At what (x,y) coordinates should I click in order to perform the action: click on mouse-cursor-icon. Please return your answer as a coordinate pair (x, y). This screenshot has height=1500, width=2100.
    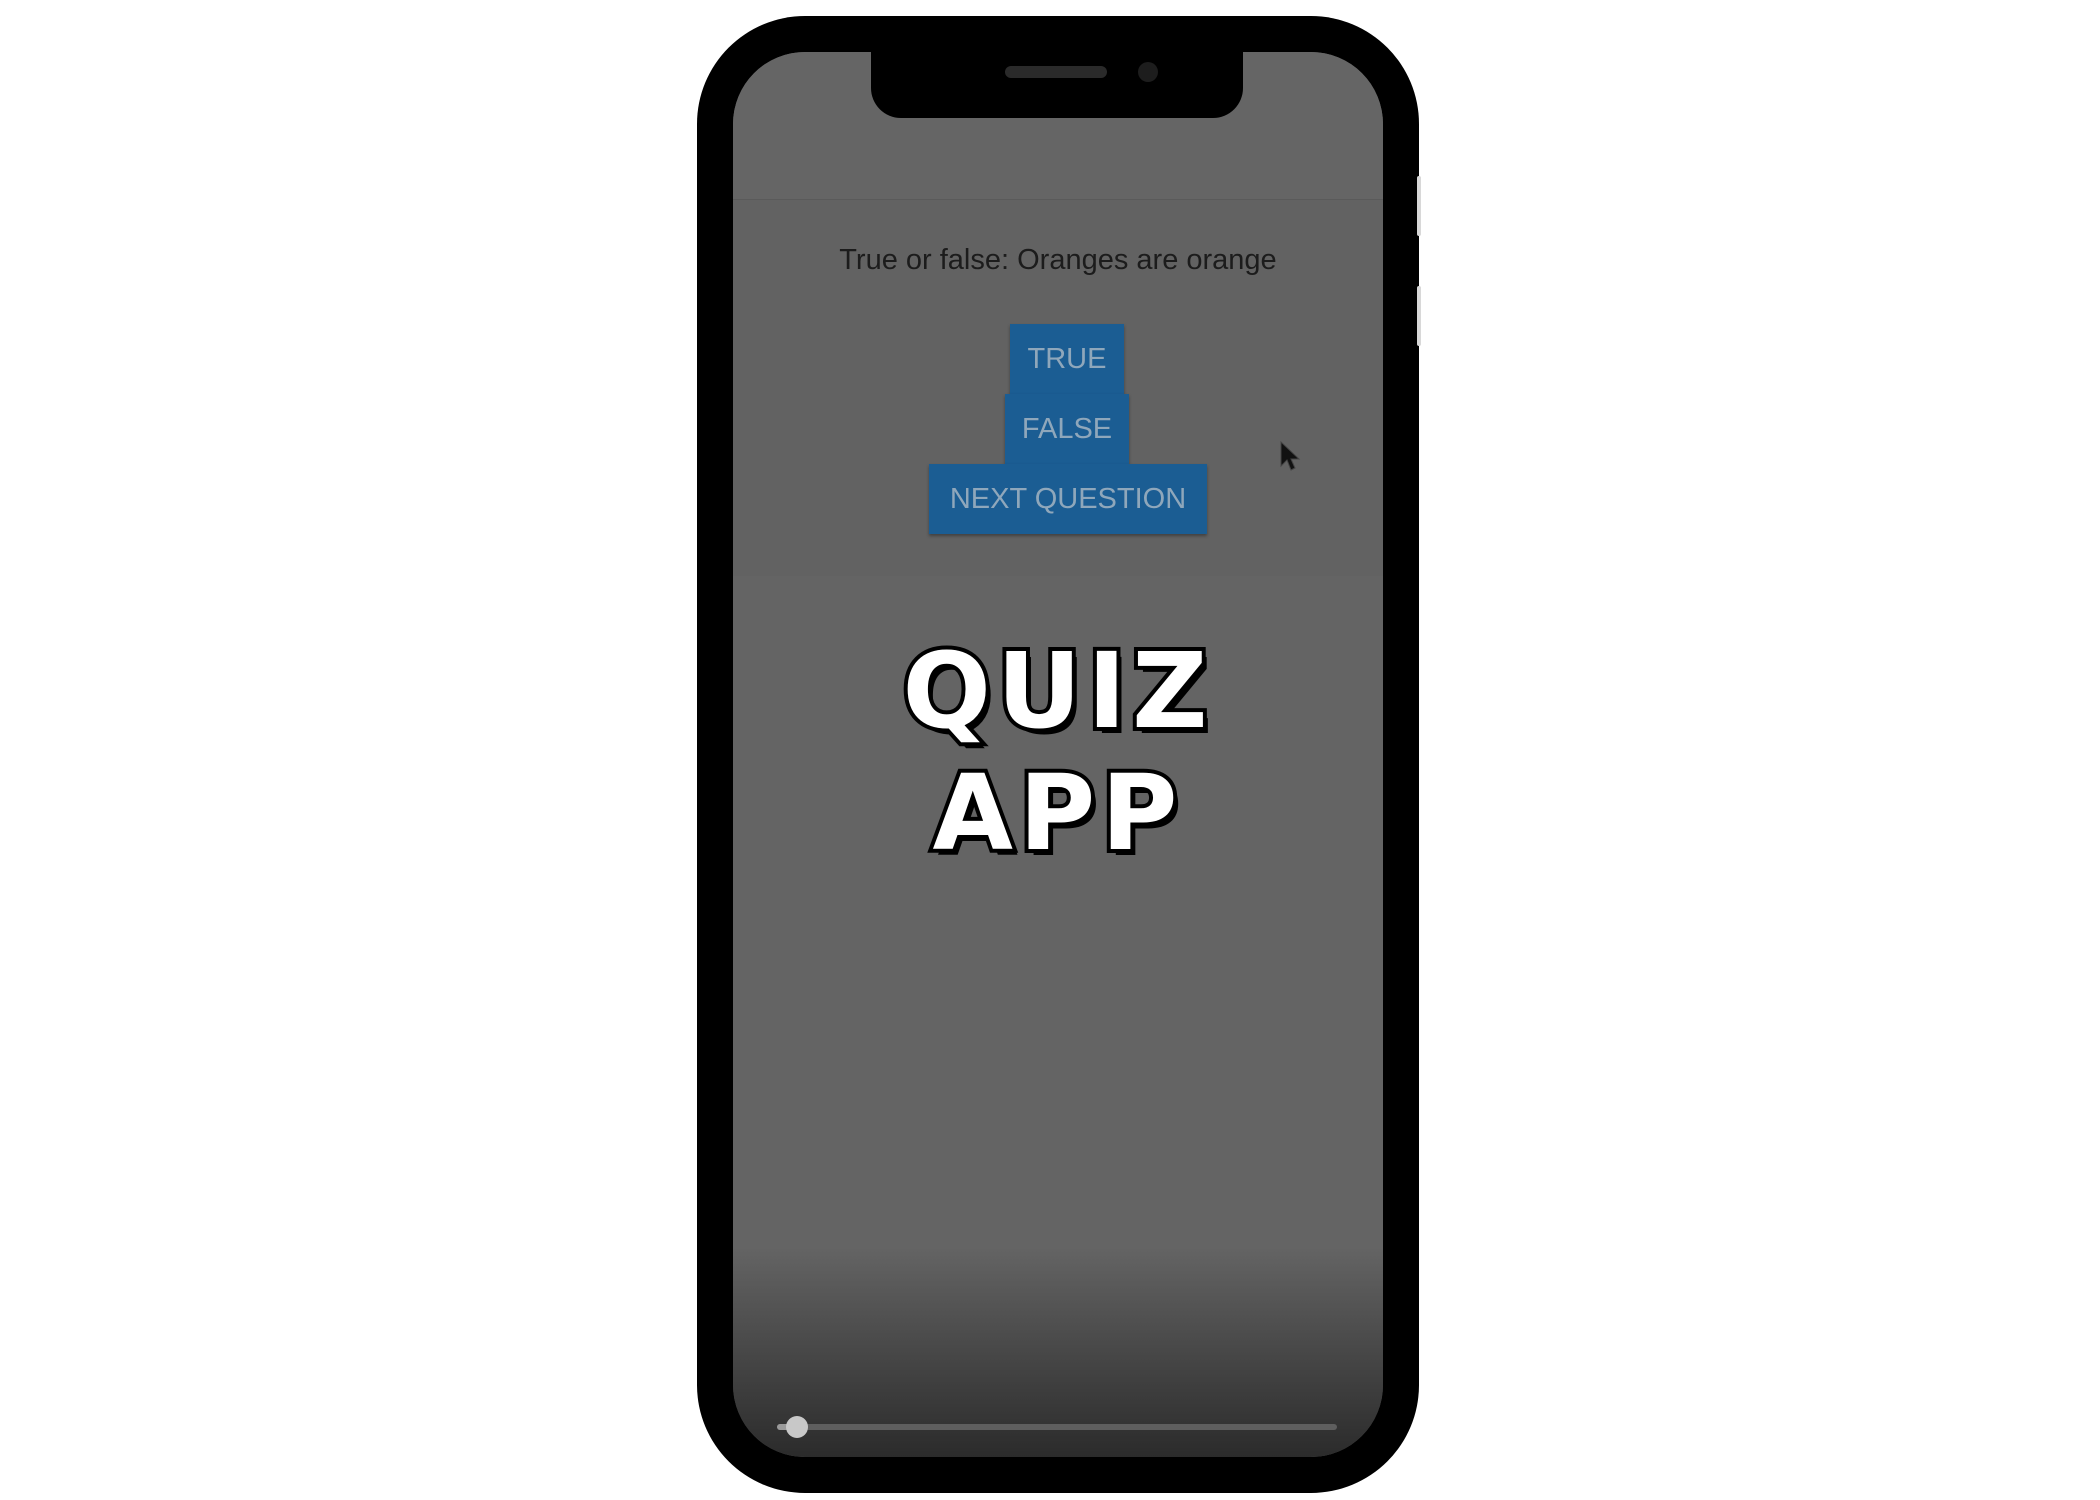
    Looking at the image, I should click on (1290, 455).